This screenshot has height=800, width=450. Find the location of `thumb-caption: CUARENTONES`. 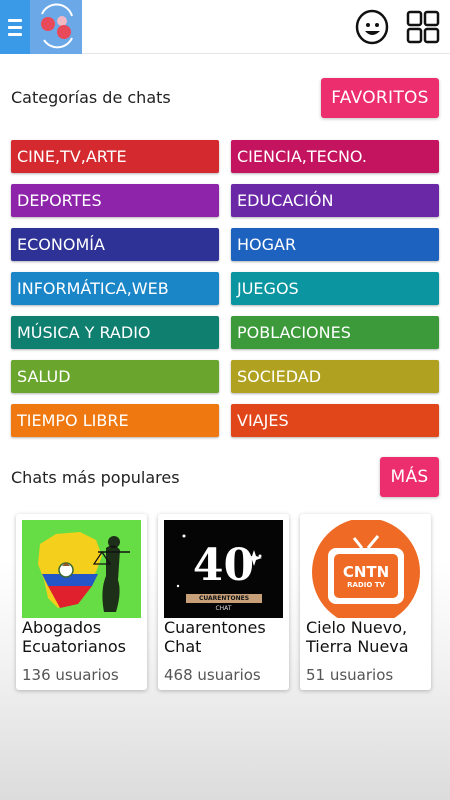

thumb-caption: CUARENTONES is located at coordinates (224, 598).